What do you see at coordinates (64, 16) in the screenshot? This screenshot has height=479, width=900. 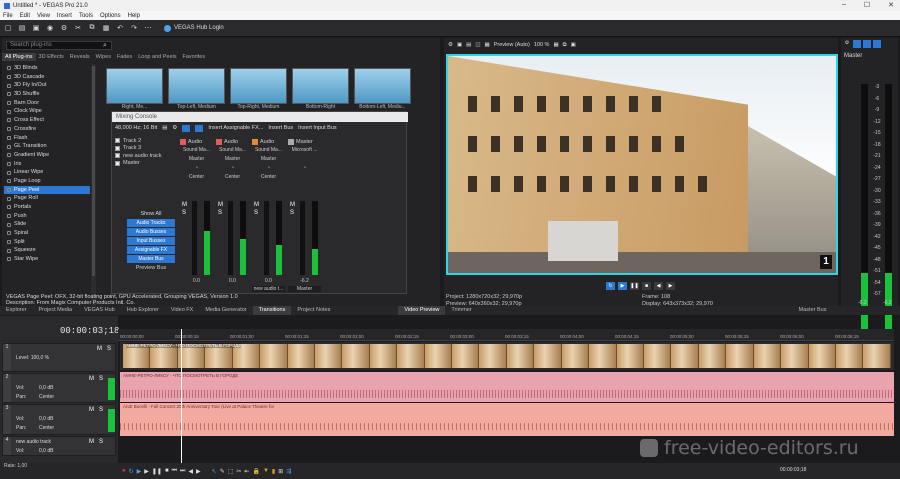 I see `menu-insert: Insert` at bounding box center [64, 16].